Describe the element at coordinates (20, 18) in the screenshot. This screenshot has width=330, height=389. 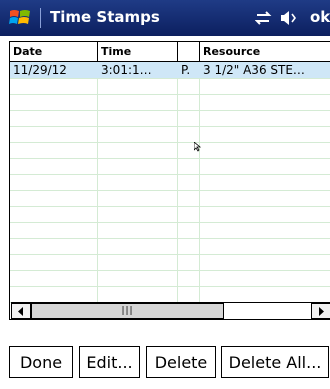
I see `windows-start-icon` at that location.